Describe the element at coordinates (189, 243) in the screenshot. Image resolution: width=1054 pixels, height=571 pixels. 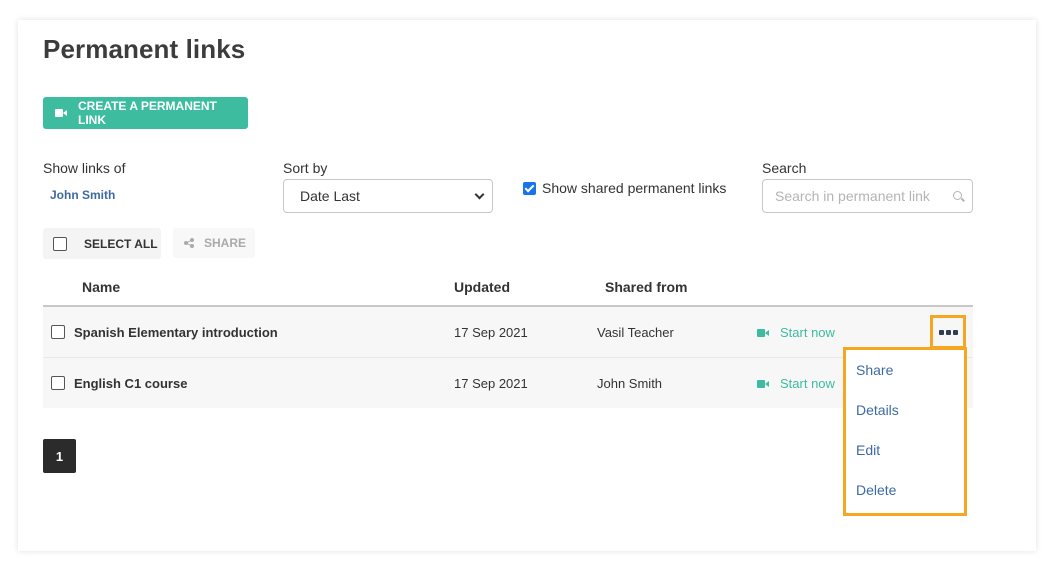
I see `share-icon` at that location.